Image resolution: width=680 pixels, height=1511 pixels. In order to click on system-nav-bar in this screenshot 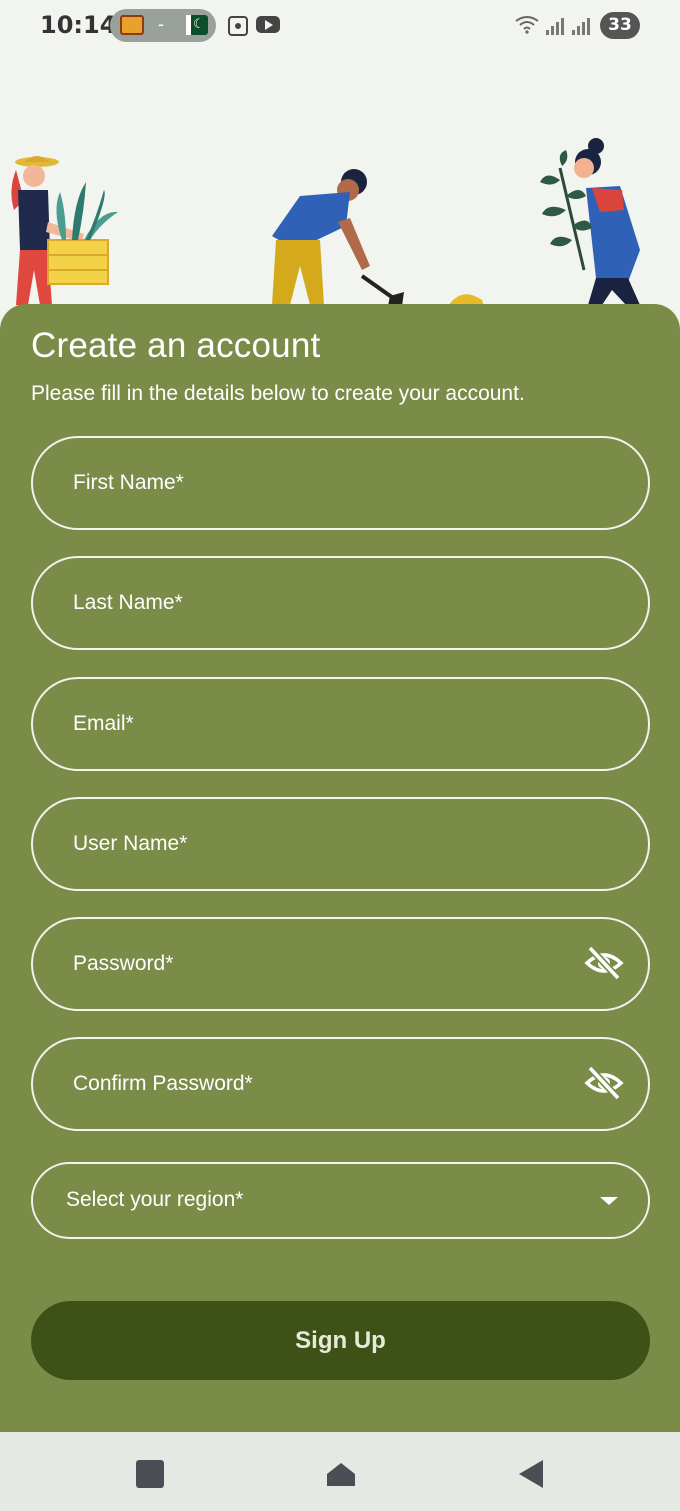, I will do `click(340, 1471)`.